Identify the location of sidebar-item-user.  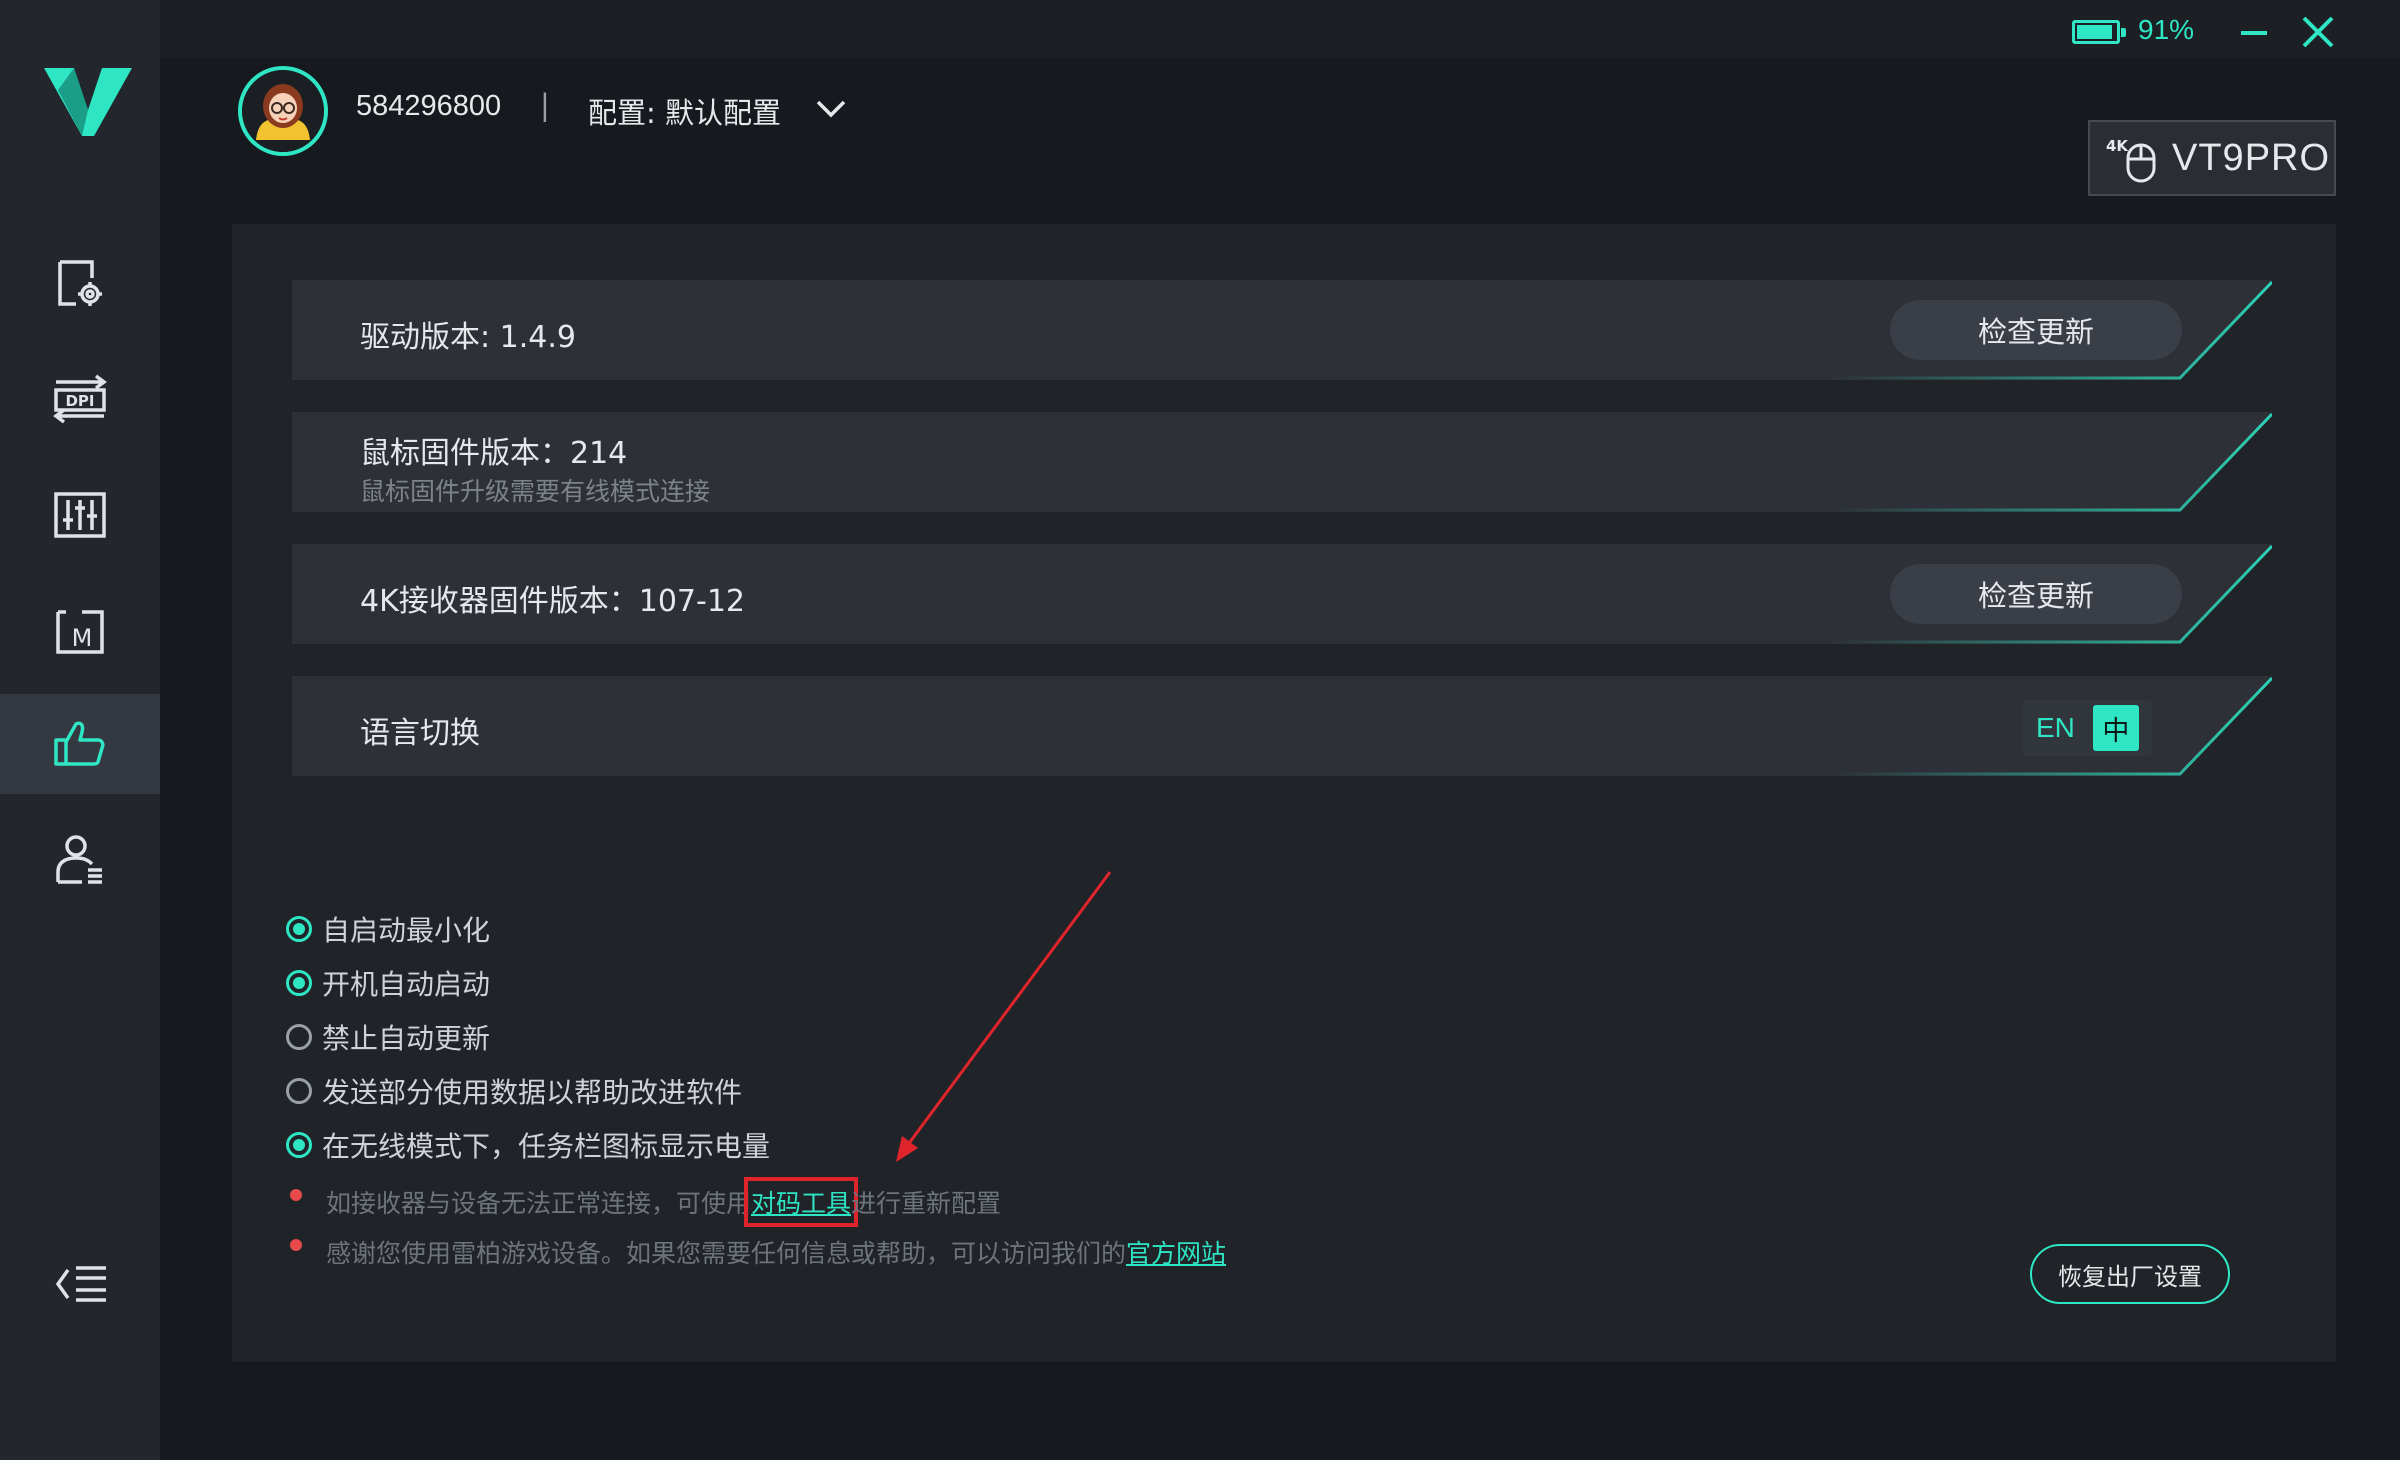
(80, 860).